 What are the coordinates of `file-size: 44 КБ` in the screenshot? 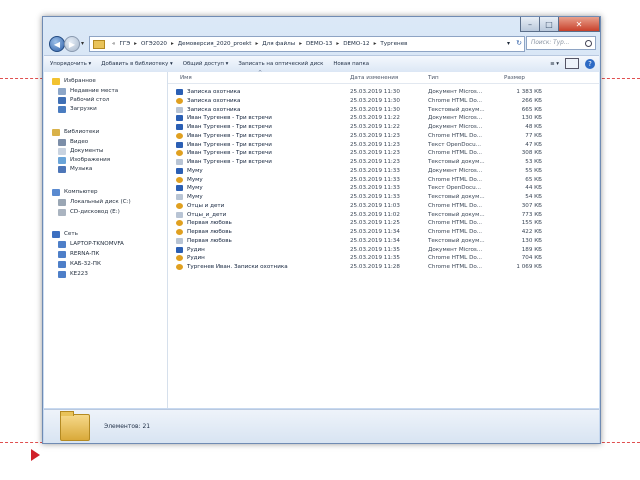 It's located at (533, 188).